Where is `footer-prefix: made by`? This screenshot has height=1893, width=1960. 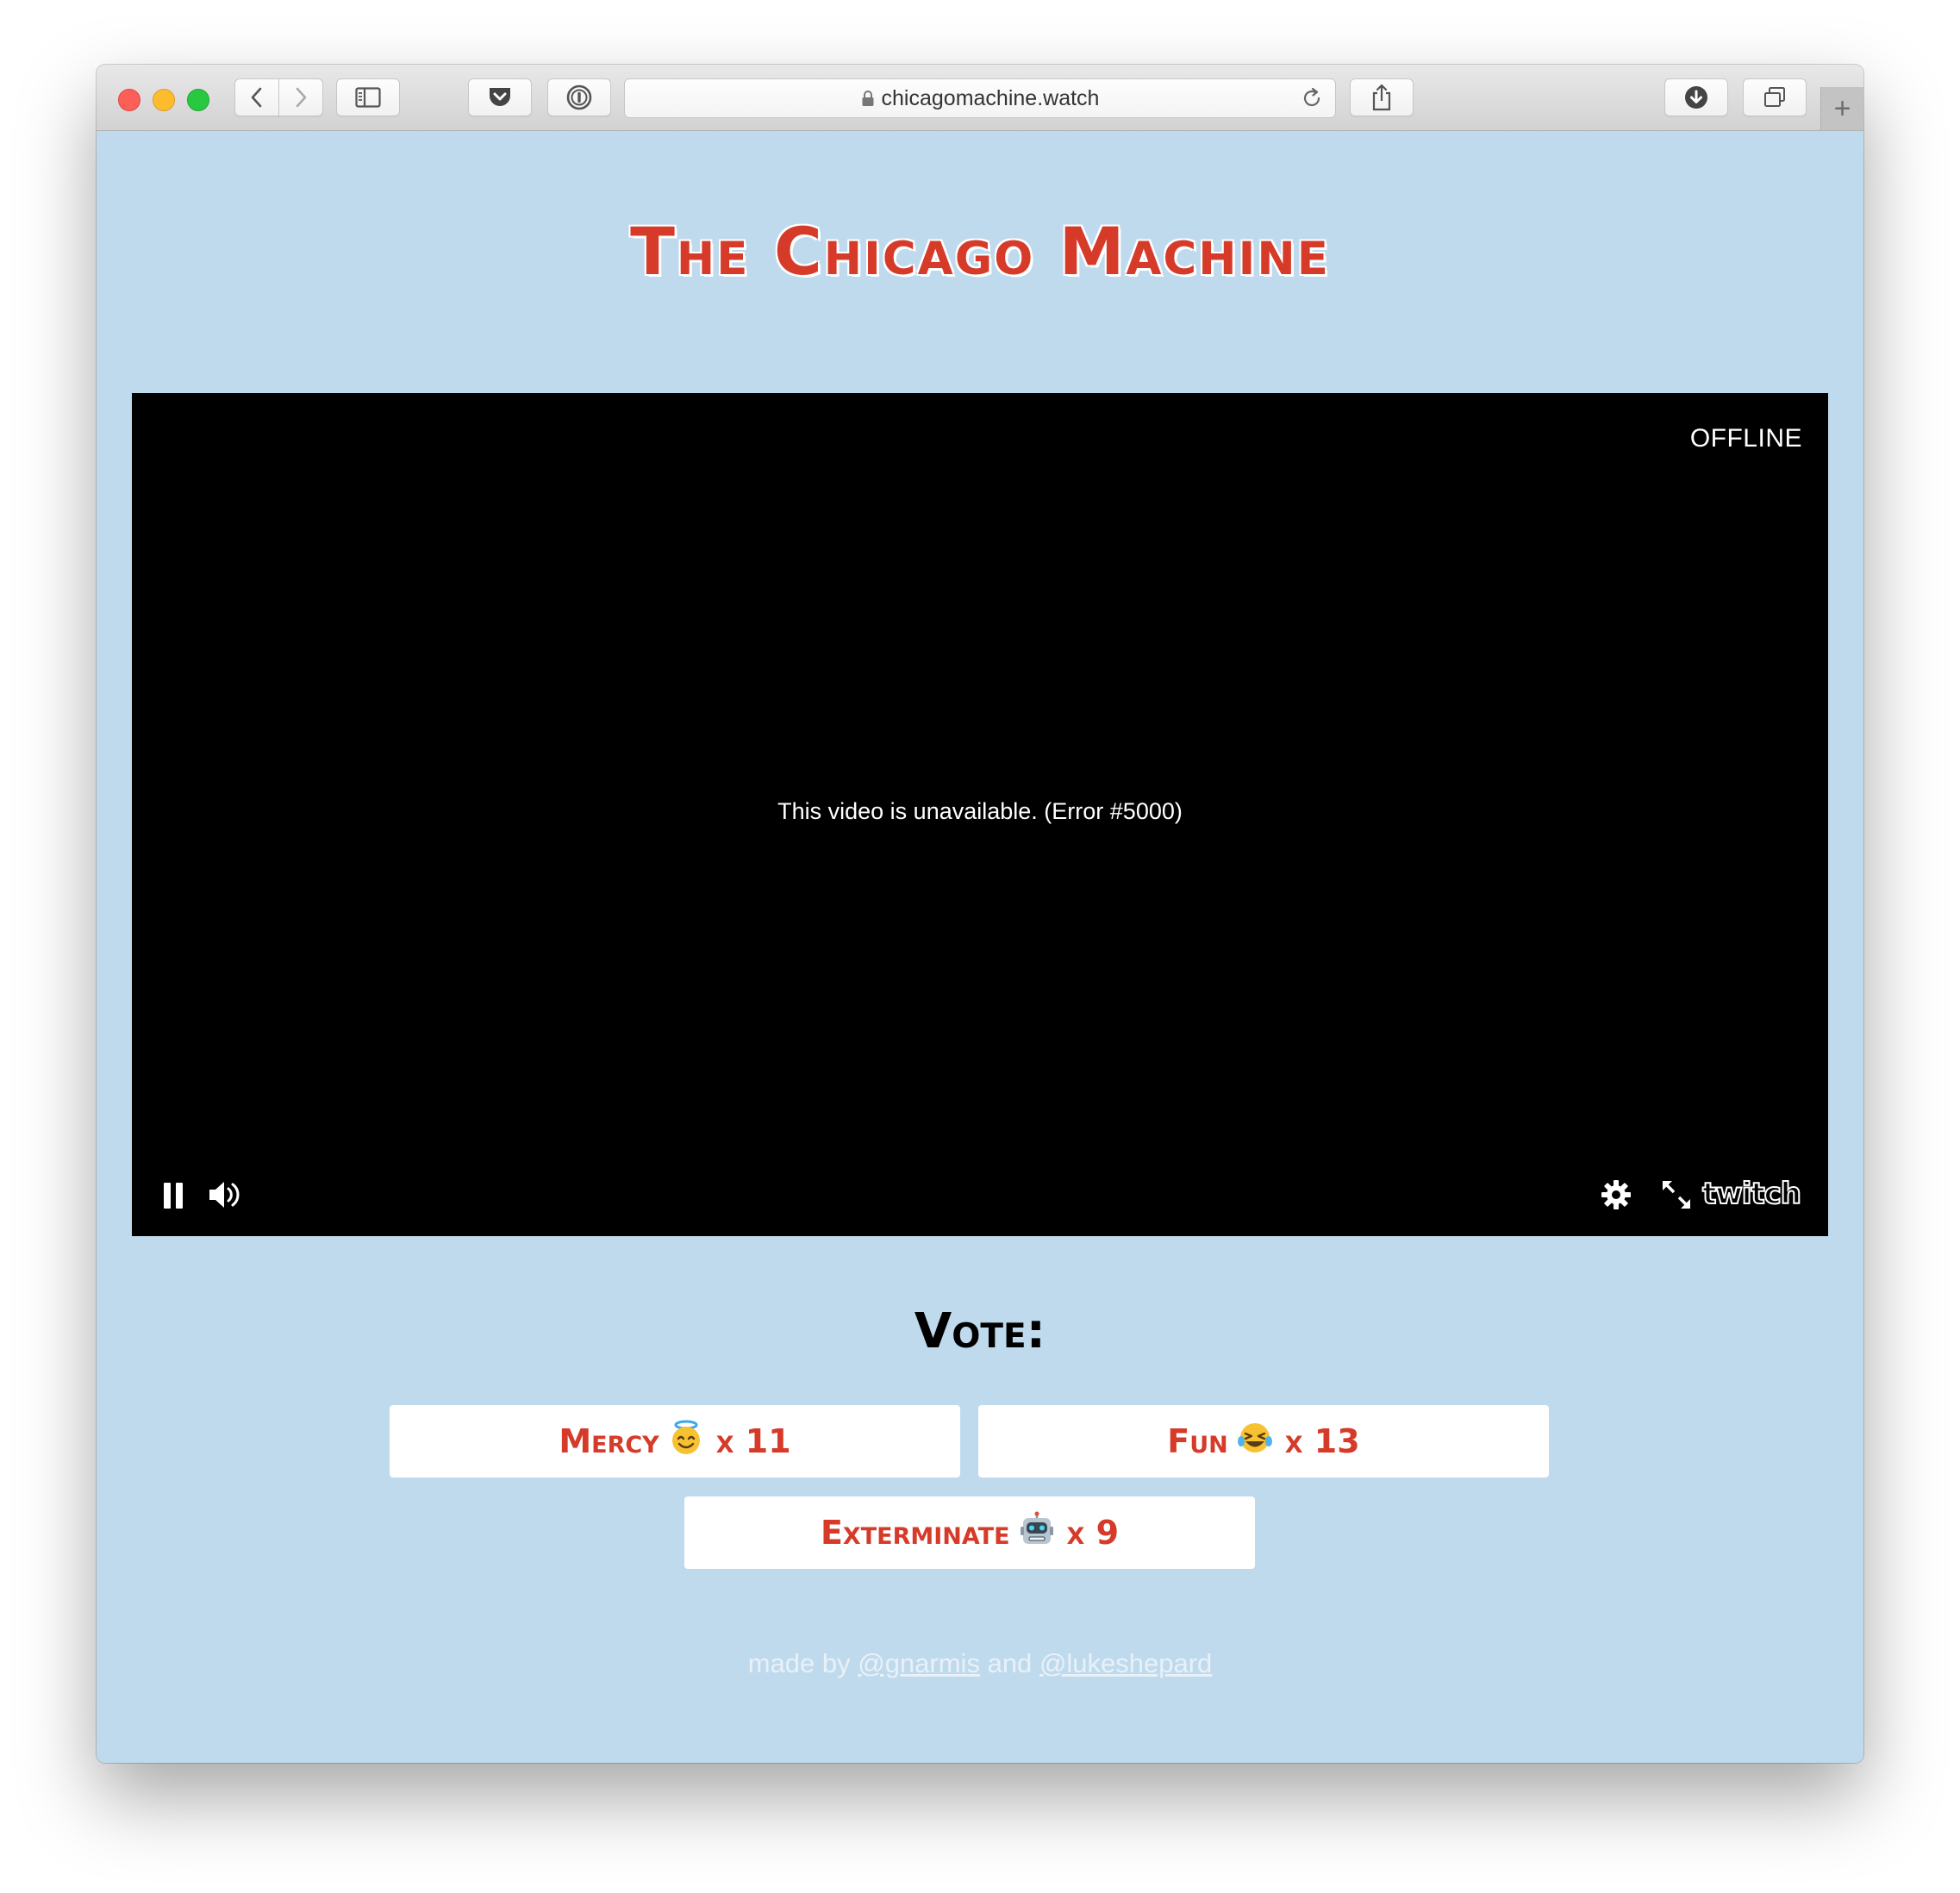 footer-prefix: made by is located at coordinates (799, 1663).